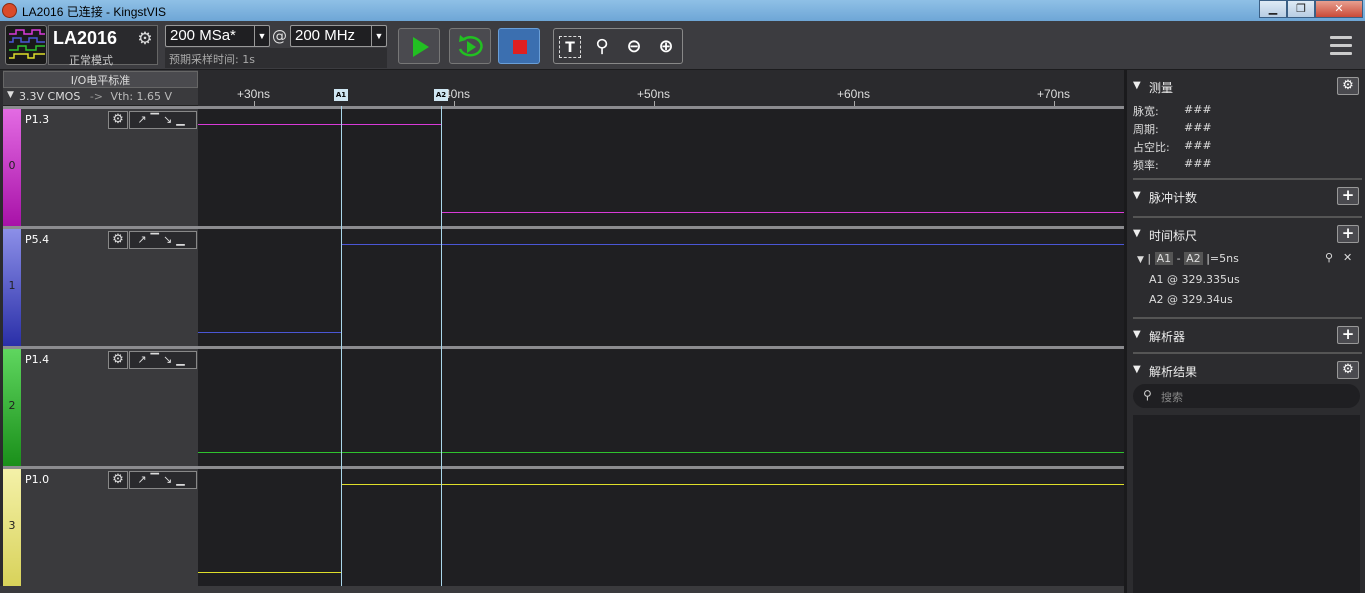  Describe the element at coordinates (666, 47) in the screenshot. I see `zoom-in-icon: ⊕` at that location.